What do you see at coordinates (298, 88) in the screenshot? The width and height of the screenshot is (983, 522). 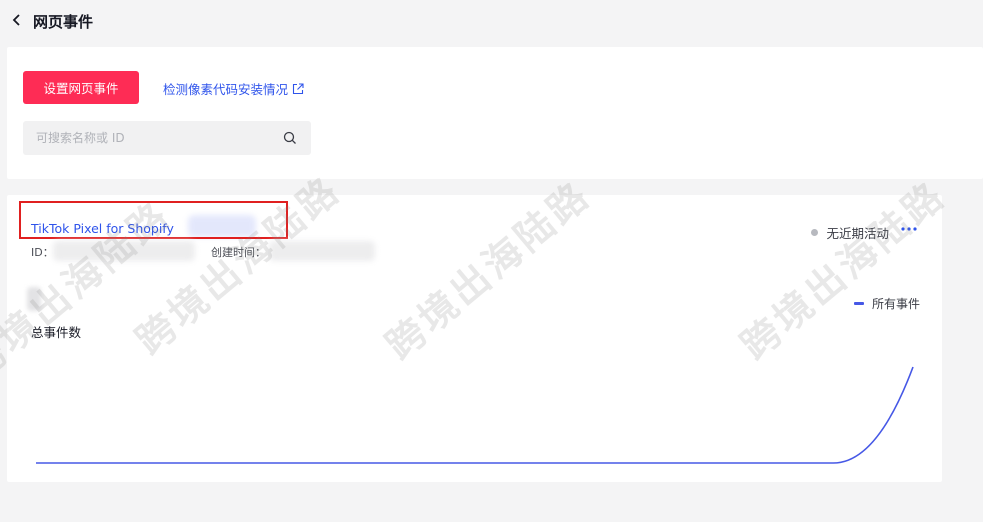 I see `external-link-icon` at bounding box center [298, 88].